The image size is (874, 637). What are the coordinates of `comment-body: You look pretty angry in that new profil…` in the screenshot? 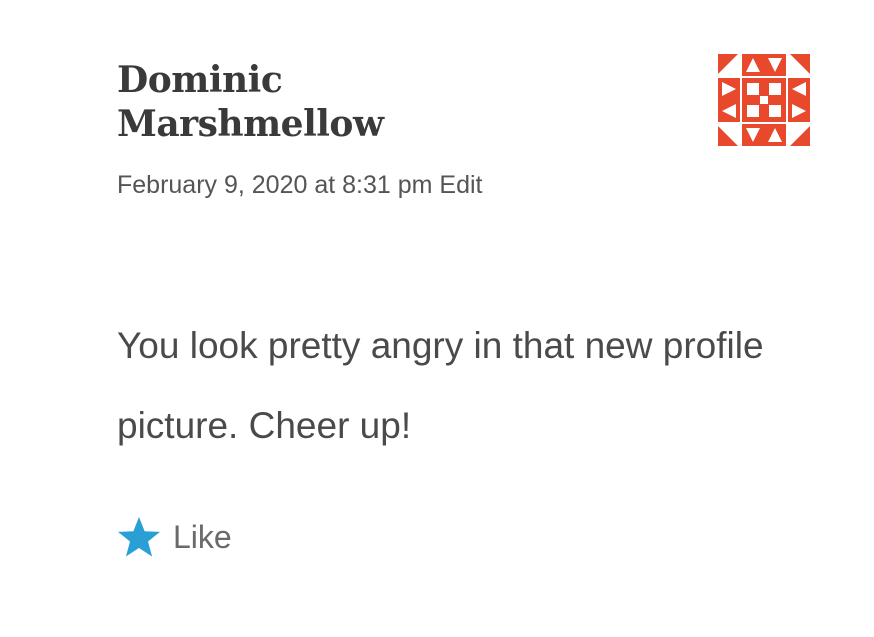 It's located at (440, 385).